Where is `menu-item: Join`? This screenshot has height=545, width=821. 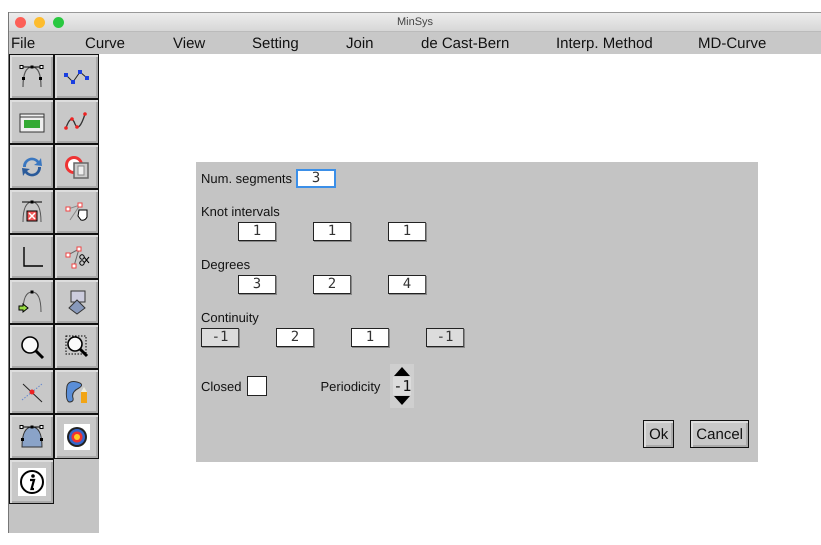
menu-item: Join is located at coordinates (381, 43).